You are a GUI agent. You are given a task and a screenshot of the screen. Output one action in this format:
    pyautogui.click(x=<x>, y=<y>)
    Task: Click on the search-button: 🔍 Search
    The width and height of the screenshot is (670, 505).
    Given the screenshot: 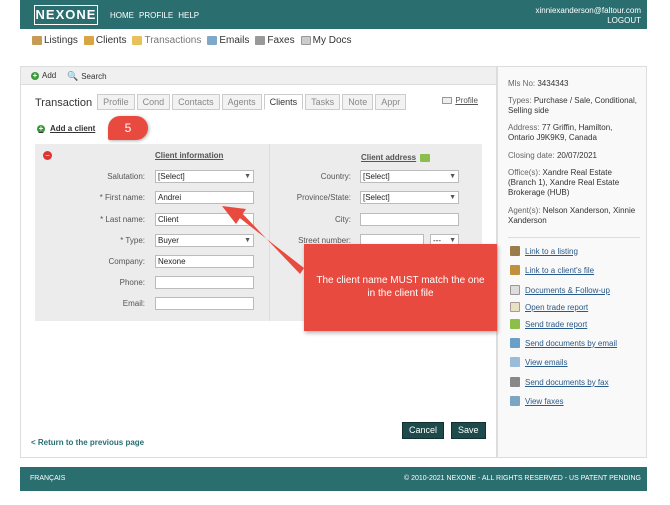 What is the action you would take?
    pyautogui.click(x=87, y=76)
    